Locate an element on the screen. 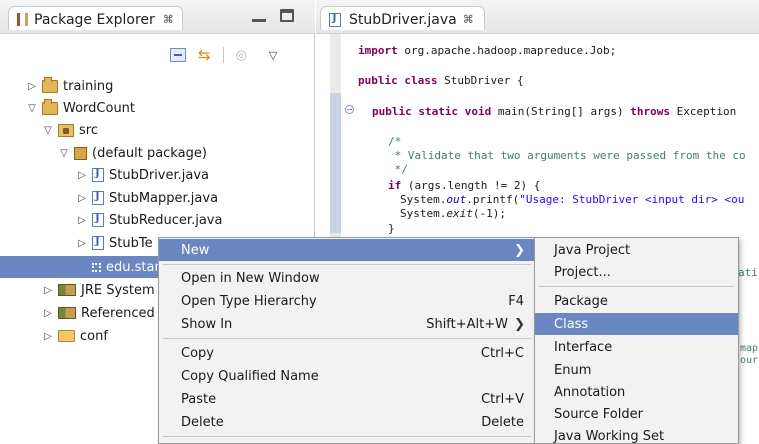  fold-toggle-icon: − is located at coordinates (349, 109).